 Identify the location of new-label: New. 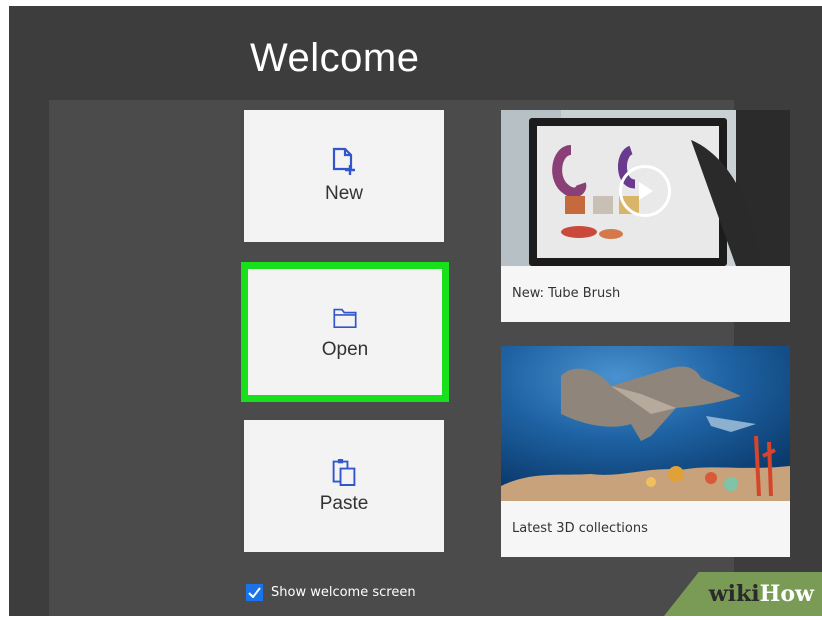
(343, 193).